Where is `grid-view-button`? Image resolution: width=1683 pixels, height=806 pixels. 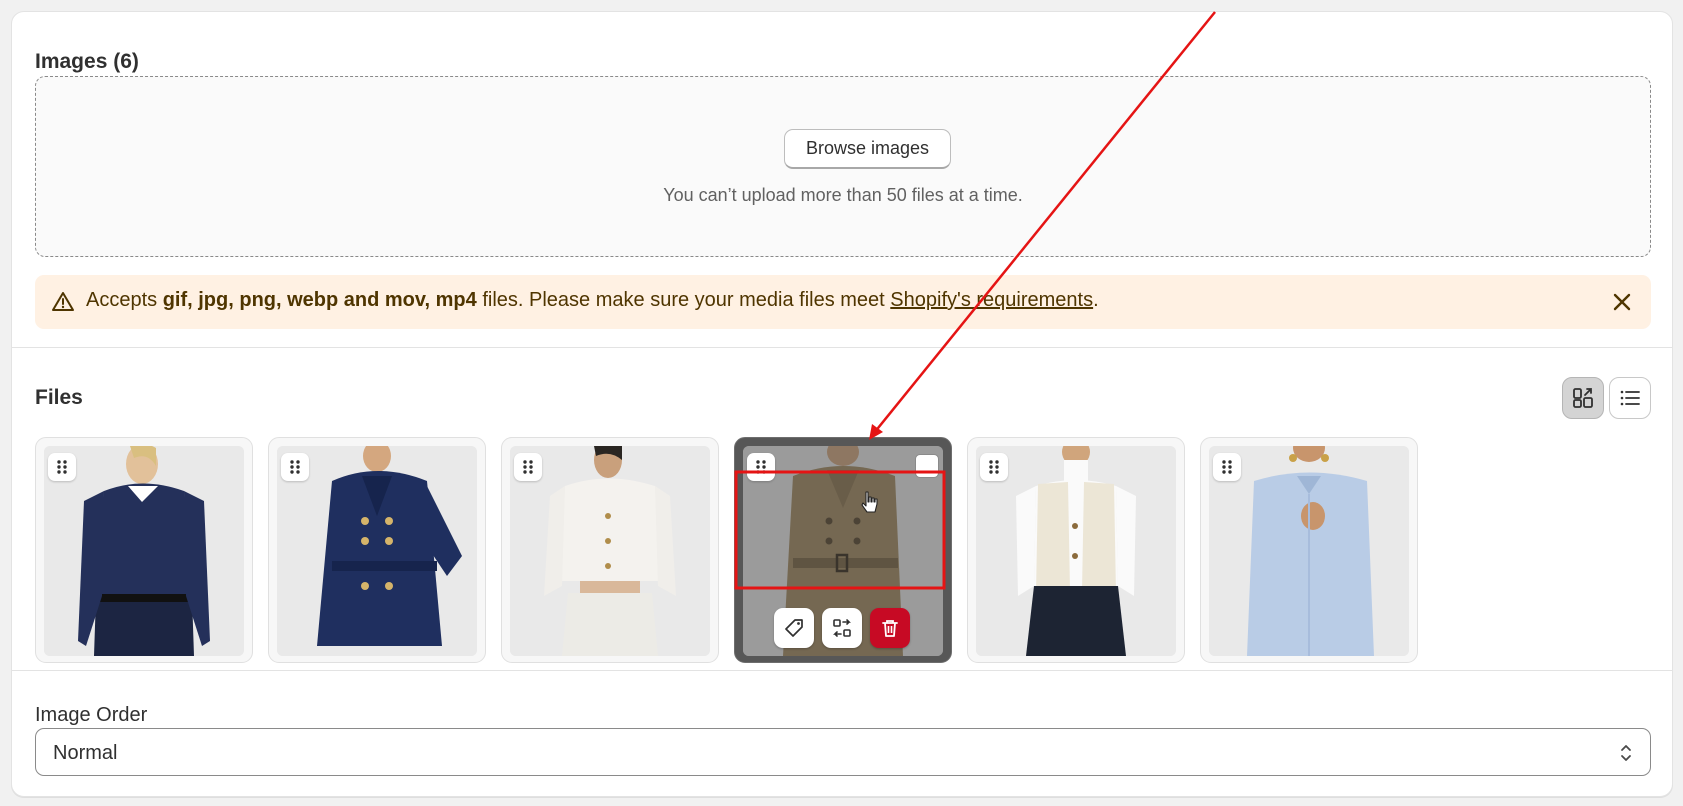
grid-view-button is located at coordinates (1583, 398).